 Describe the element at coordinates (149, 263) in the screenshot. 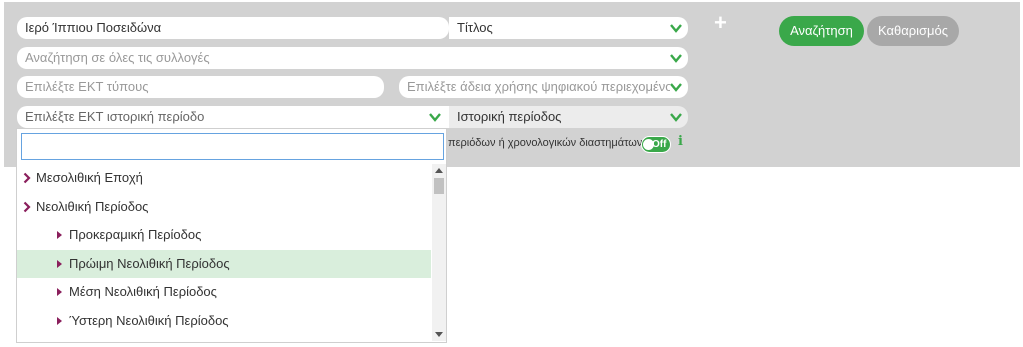

I see `period-list-item-label: Πρώιμη Νεολιθική Περίοδος` at that location.